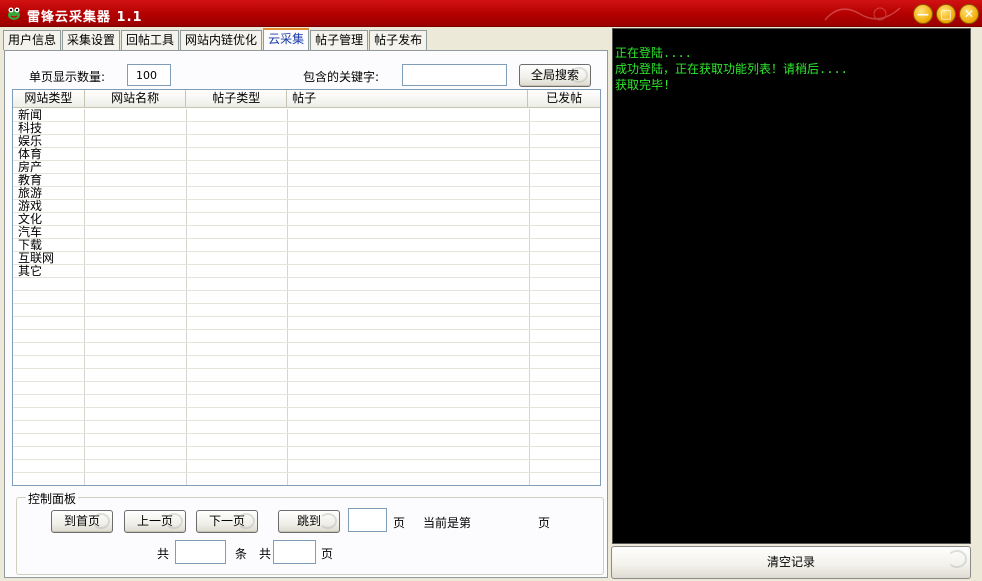  I want to click on total-records-input, so click(200, 552).